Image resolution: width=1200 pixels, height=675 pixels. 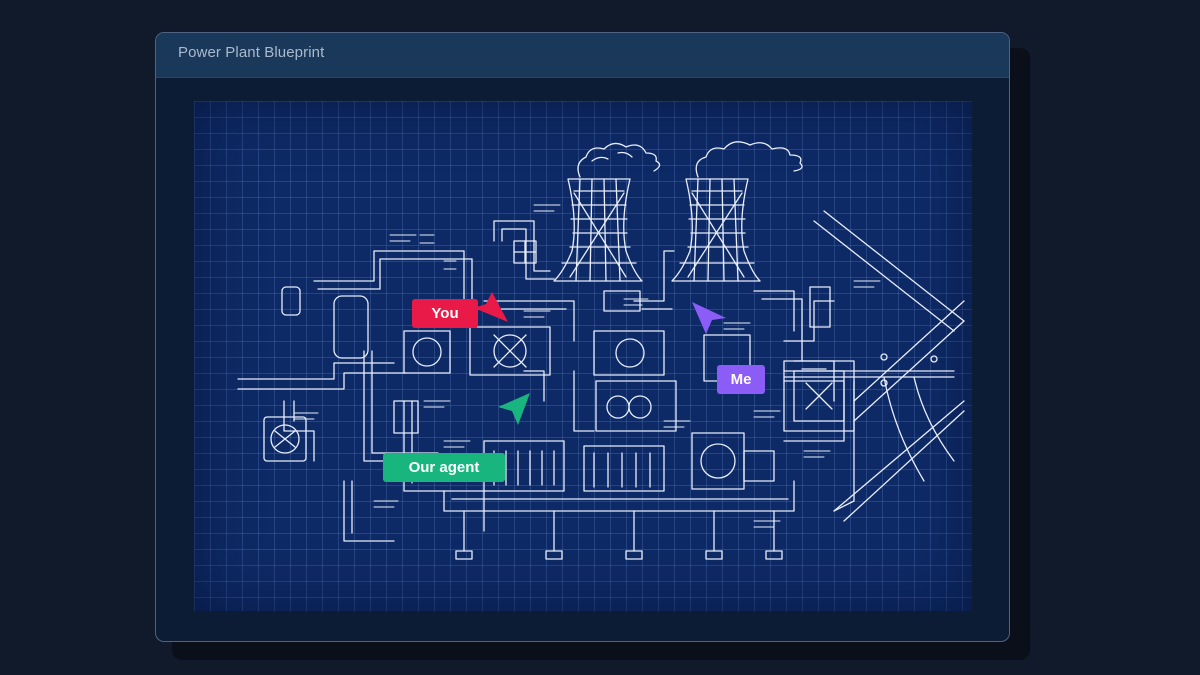 What do you see at coordinates (445, 313) in the screenshot?
I see `cursor-label-you: You` at bounding box center [445, 313].